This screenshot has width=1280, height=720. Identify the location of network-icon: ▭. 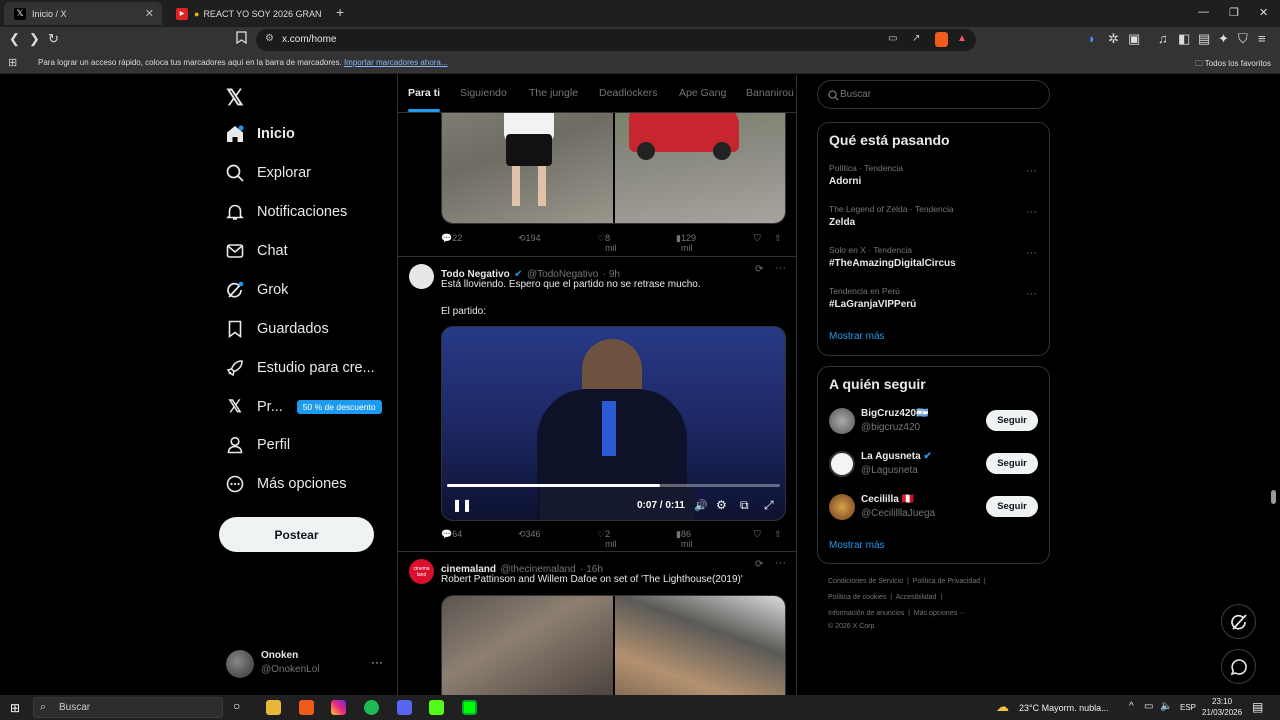
(1148, 706).